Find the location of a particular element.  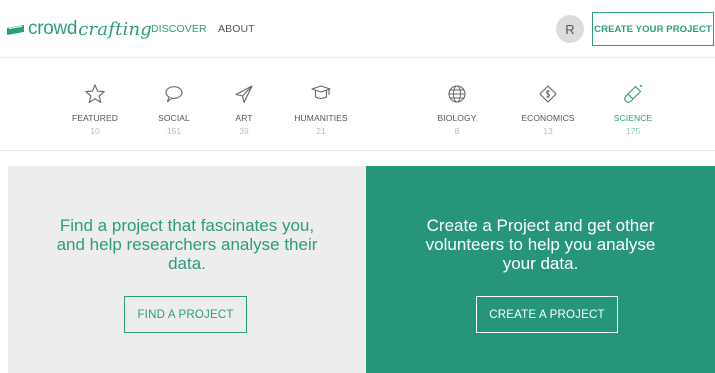

paper-plane-icon is located at coordinates (244, 94).